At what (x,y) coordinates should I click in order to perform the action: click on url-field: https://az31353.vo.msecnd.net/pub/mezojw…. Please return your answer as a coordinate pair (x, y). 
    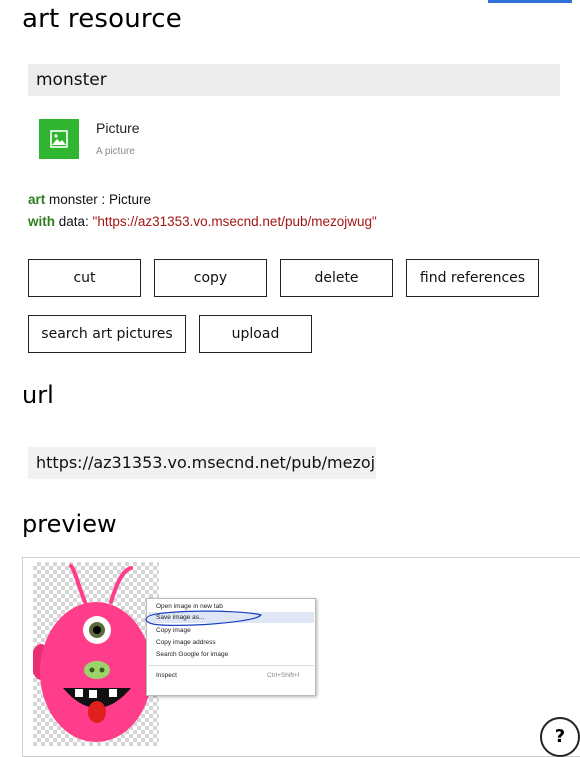
    Looking at the image, I should click on (202, 463).